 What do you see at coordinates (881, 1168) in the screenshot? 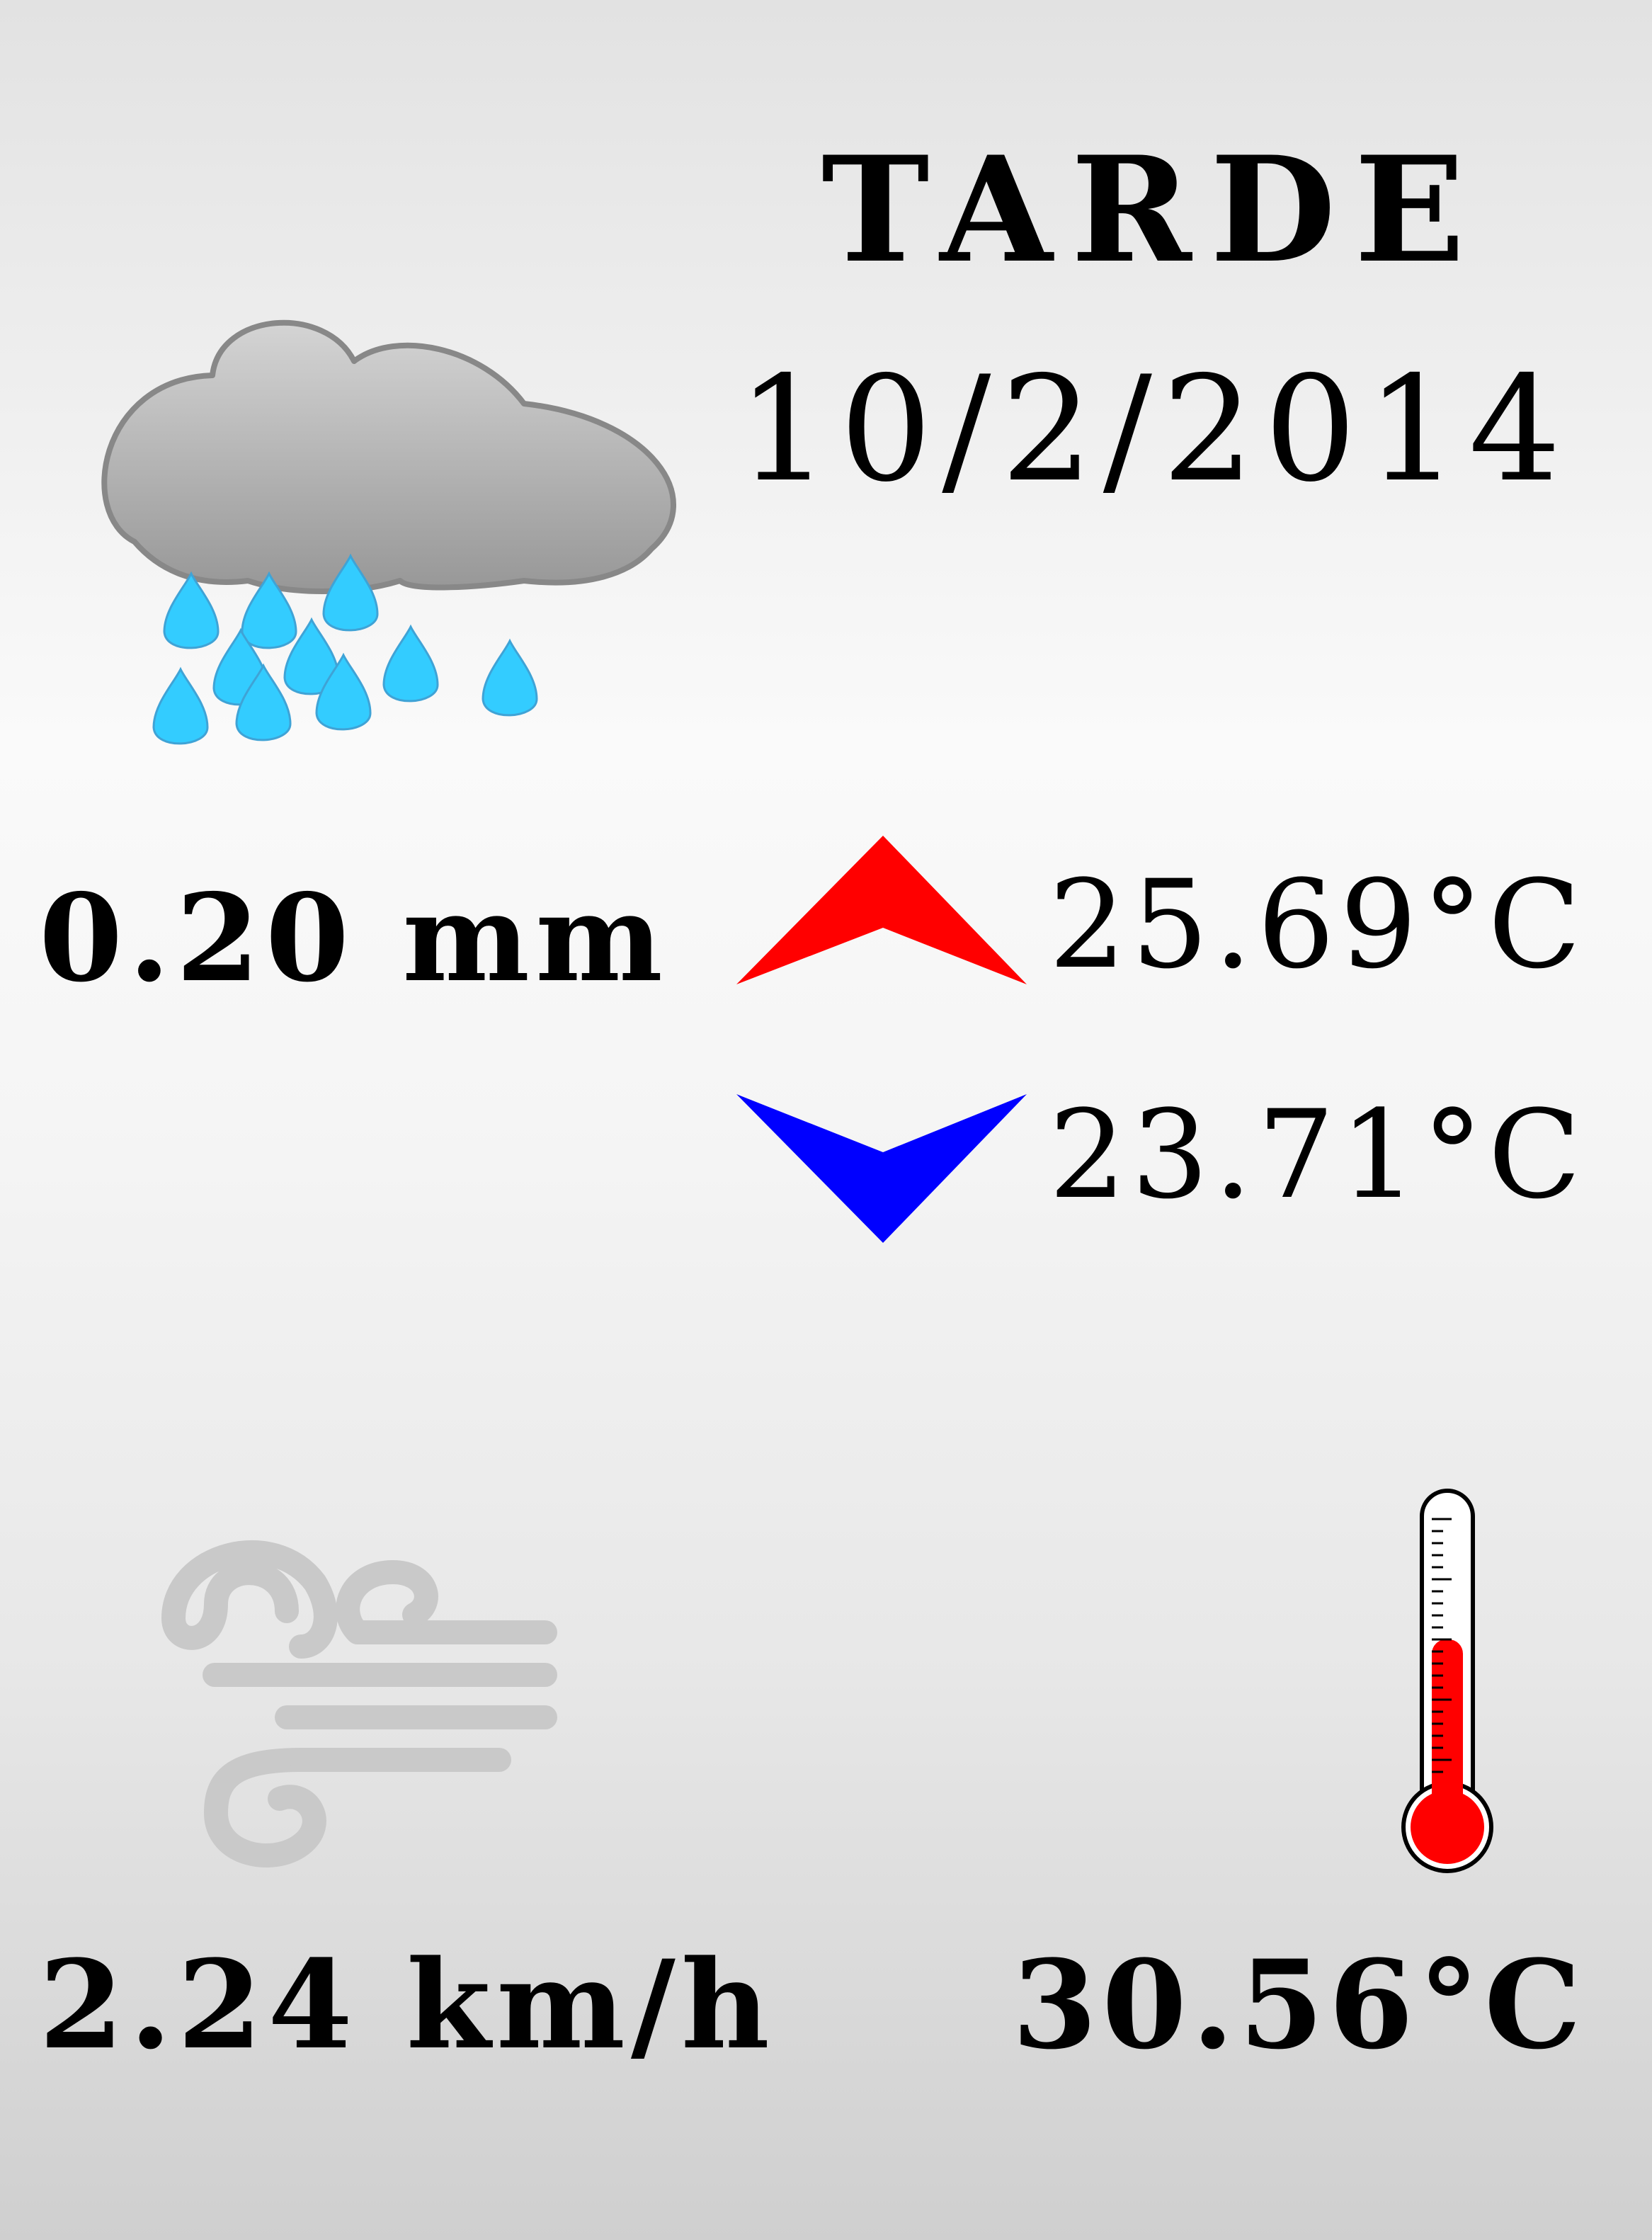
I see `arrow-down-icon` at bounding box center [881, 1168].